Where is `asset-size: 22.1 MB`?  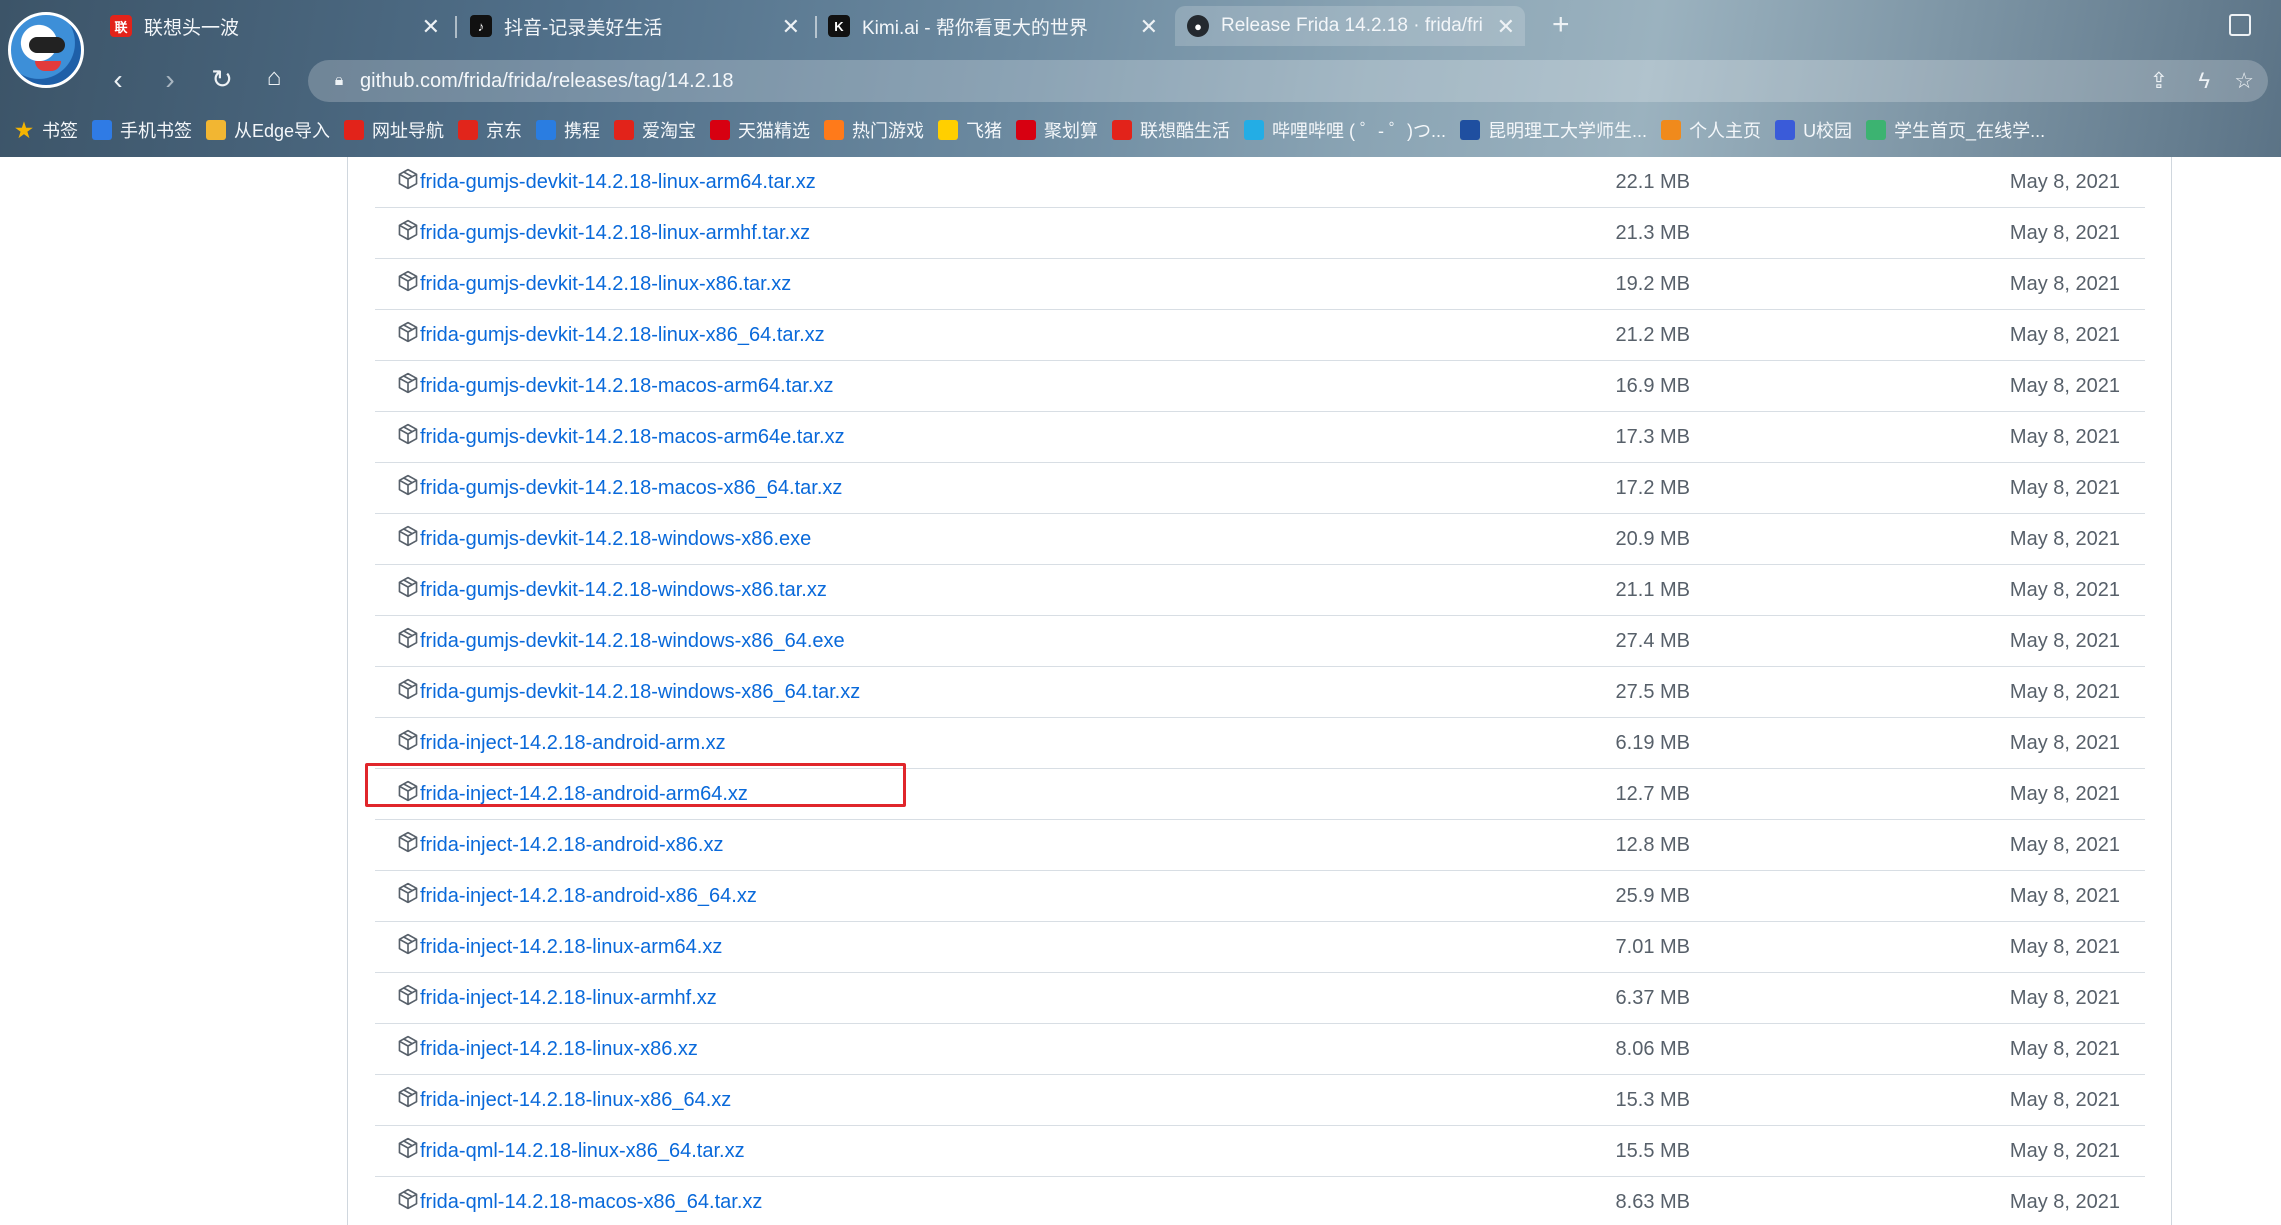 asset-size: 22.1 MB is located at coordinates (1652, 182).